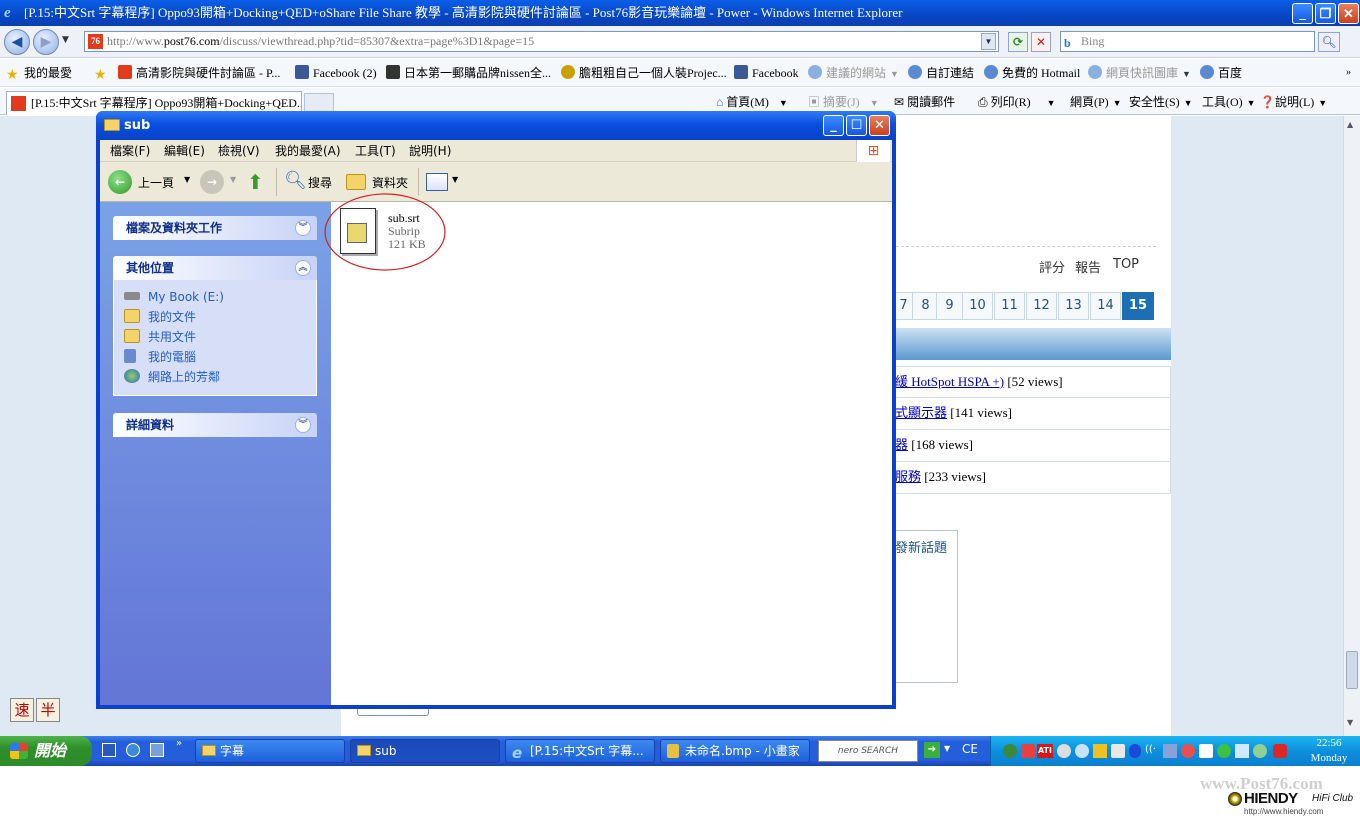  What do you see at coordinates (925, 306) in the screenshot?
I see `page-link-8: 8` at bounding box center [925, 306].